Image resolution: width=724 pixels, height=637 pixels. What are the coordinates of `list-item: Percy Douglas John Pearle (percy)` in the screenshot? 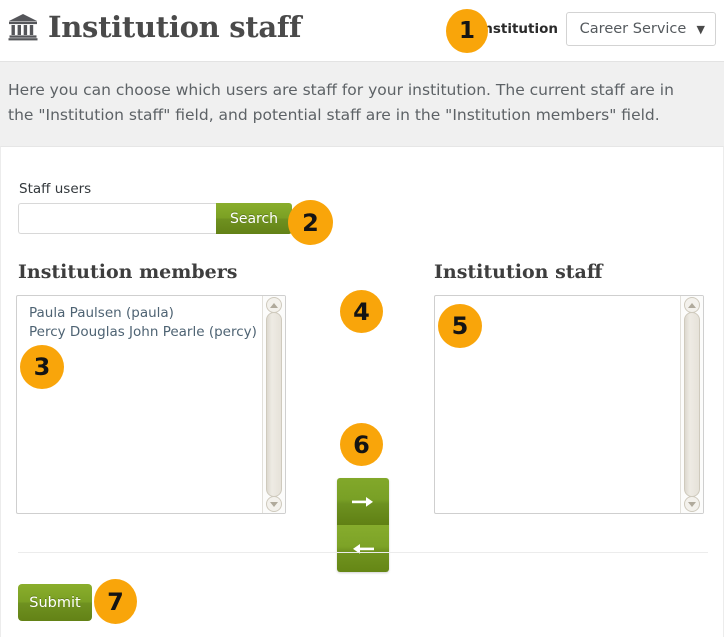 It's located at (145, 332).